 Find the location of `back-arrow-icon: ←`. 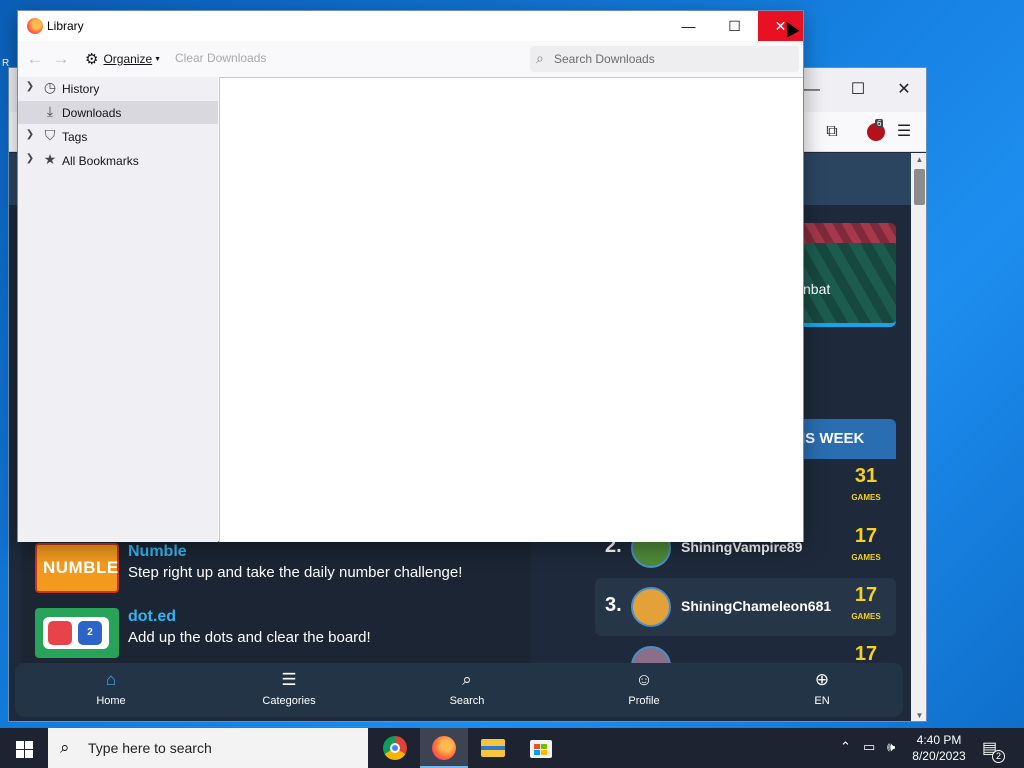

back-arrow-icon: ← is located at coordinates (35, 59).